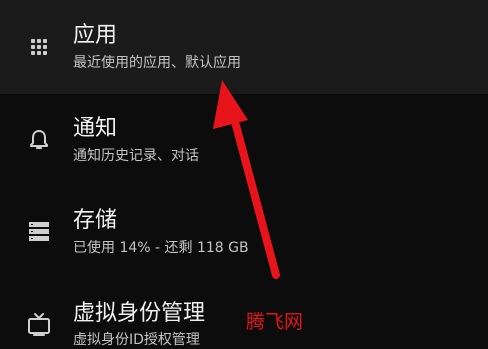 This screenshot has width=488, height=349. What do you see at coordinates (139, 313) in the screenshot?
I see `settings-item-title: 虚拟身份管理` at bounding box center [139, 313].